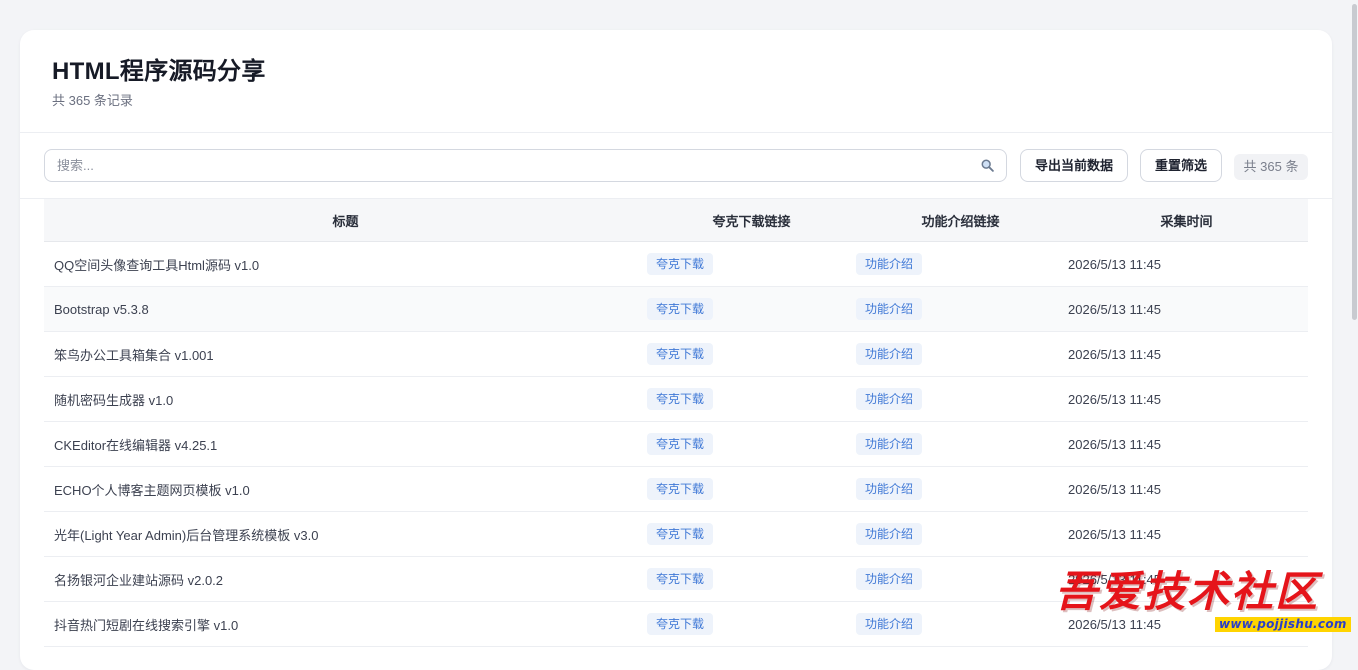 The height and width of the screenshot is (670, 1358). What do you see at coordinates (1354, 325) in the screenshot?
I see `page-scrollbar` at bounding box center [1354, 325].